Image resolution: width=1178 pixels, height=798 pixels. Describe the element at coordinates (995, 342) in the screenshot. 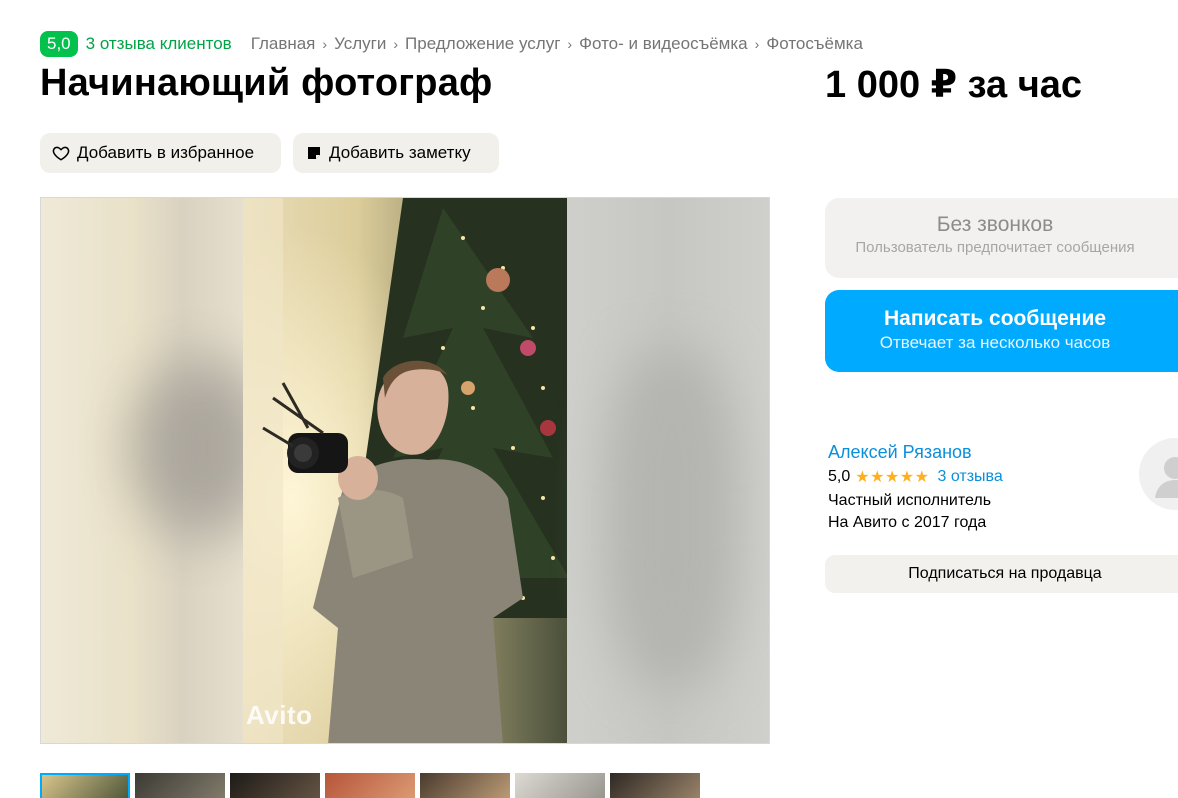

I see `write-message-subtitle: Отвечает за несколько часов` at that location.